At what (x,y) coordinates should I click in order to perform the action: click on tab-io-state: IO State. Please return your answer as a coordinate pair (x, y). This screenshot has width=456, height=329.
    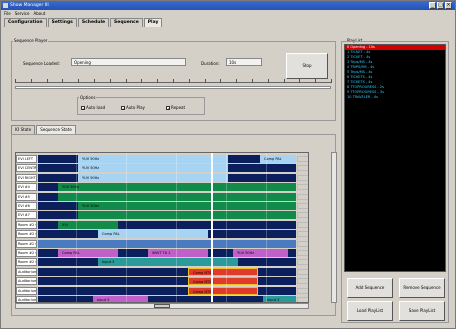
    Looking at the image, I should click on (23, 129).